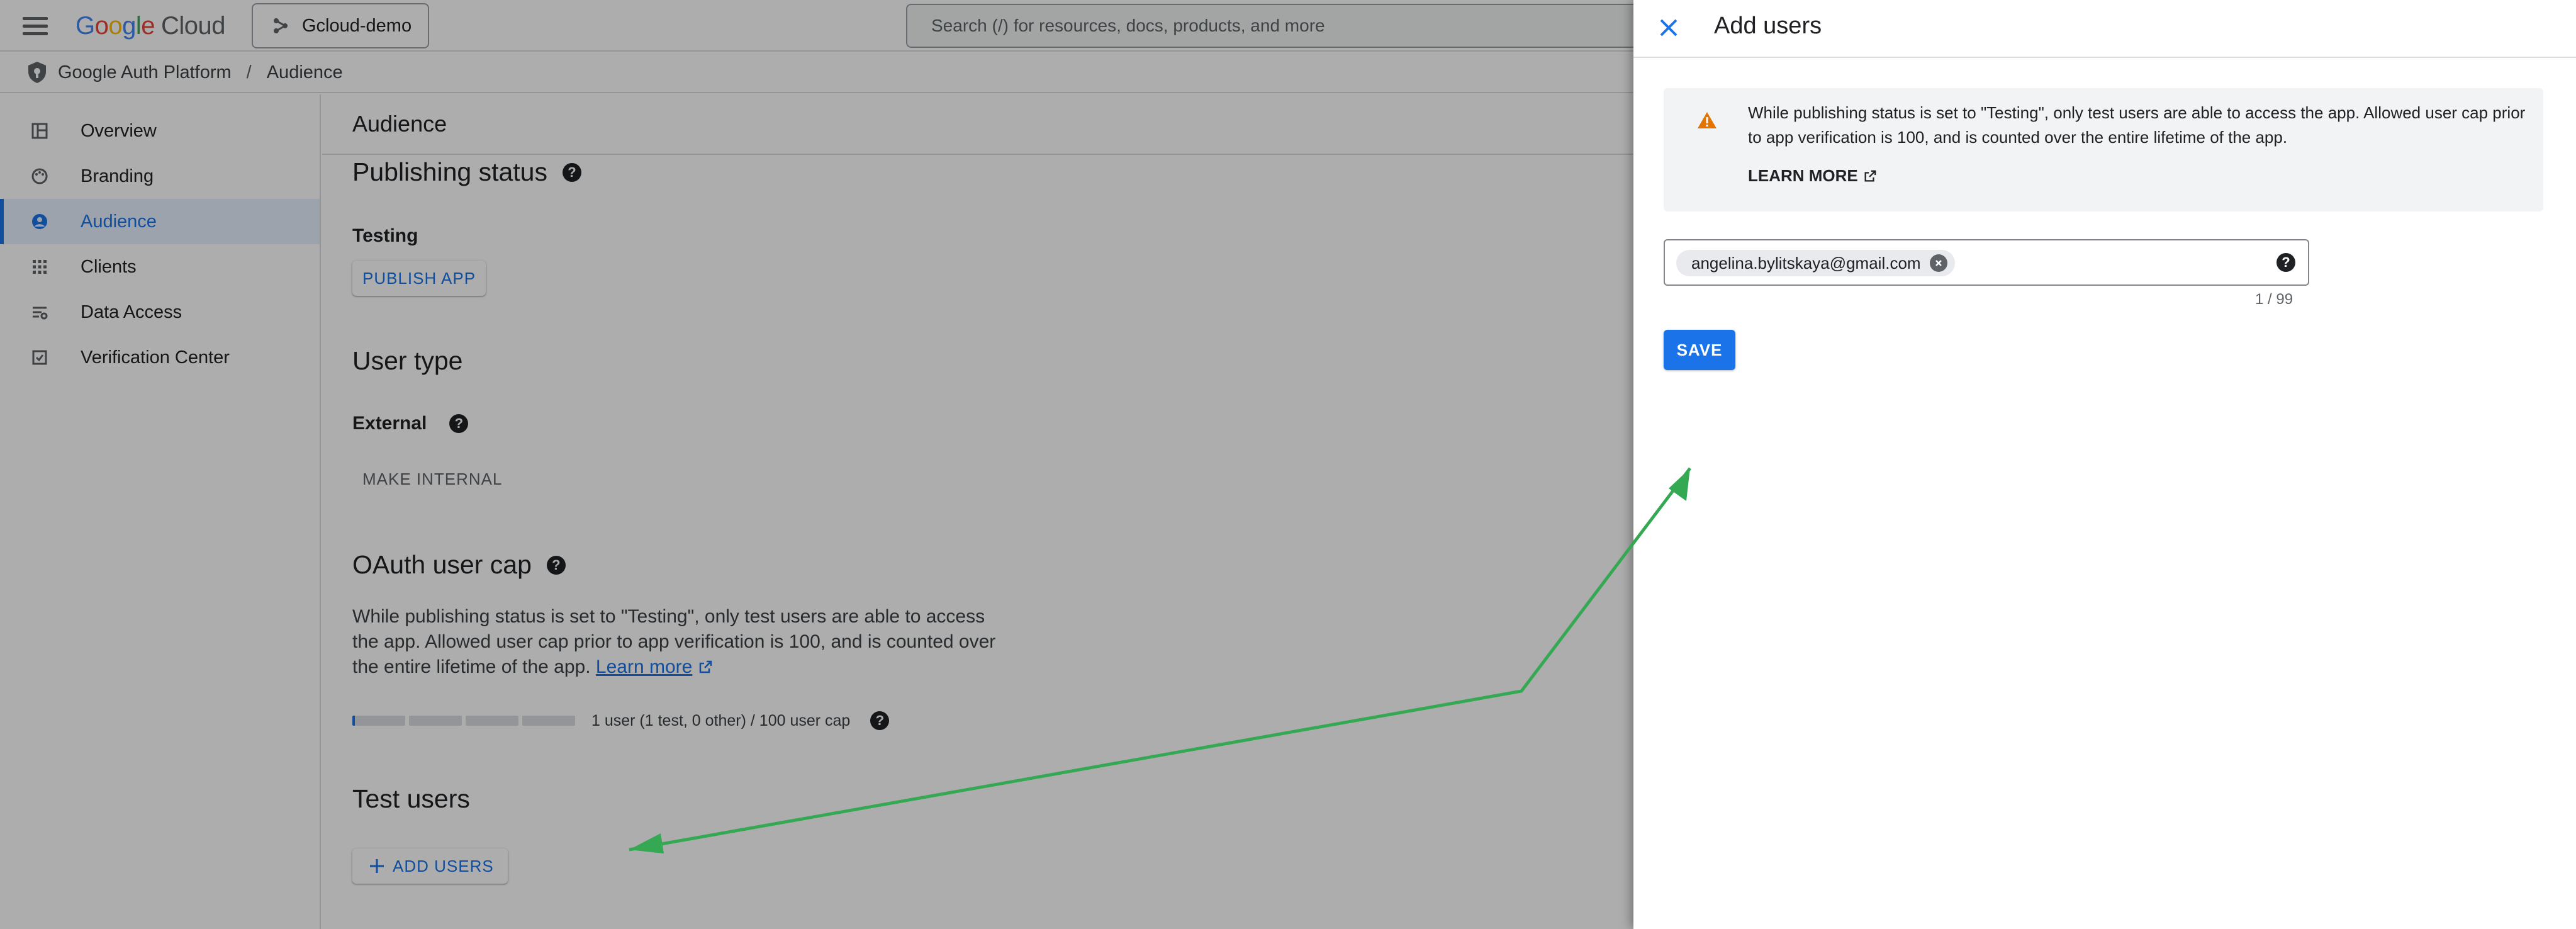  Describe the element at coordinates (39, 130) in the screenshot. I see `dashboard-icon` at that location.